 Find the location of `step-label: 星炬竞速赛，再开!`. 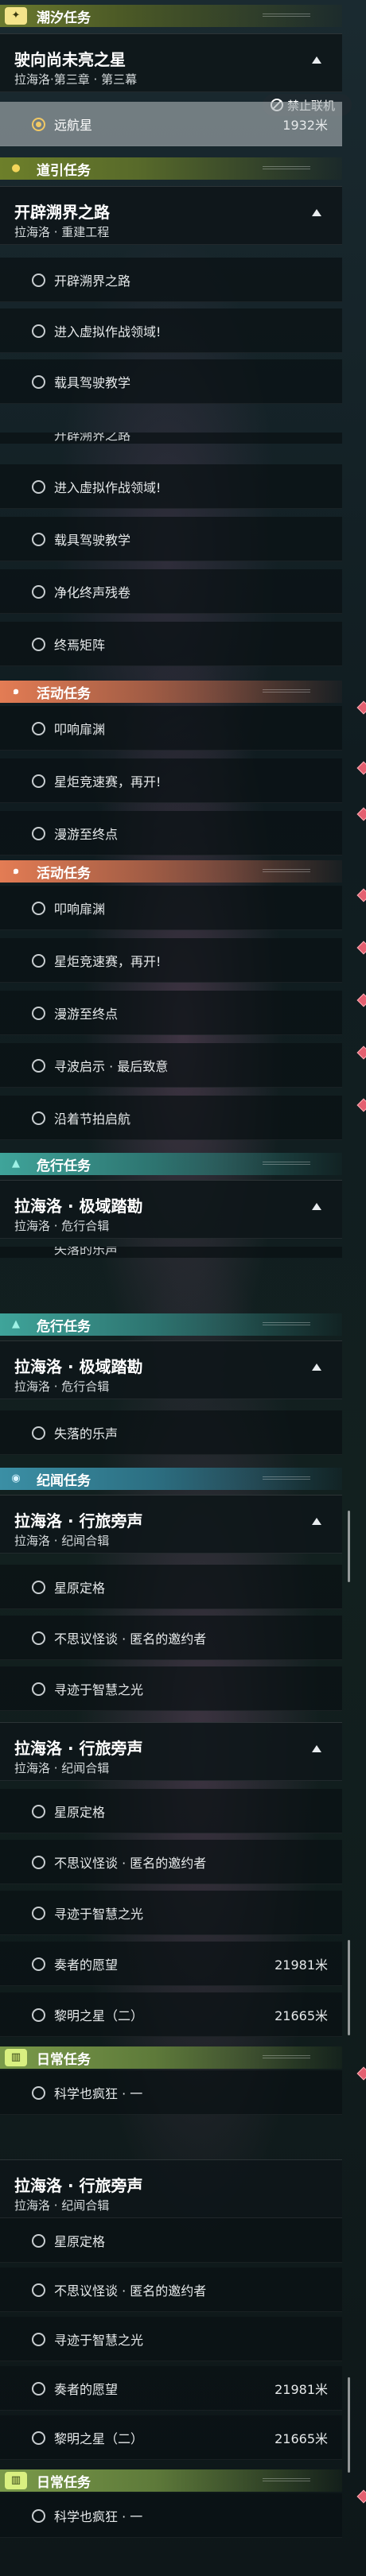

step-label: 星炬竞速赛，再开! is located at coordinates (108, 782).